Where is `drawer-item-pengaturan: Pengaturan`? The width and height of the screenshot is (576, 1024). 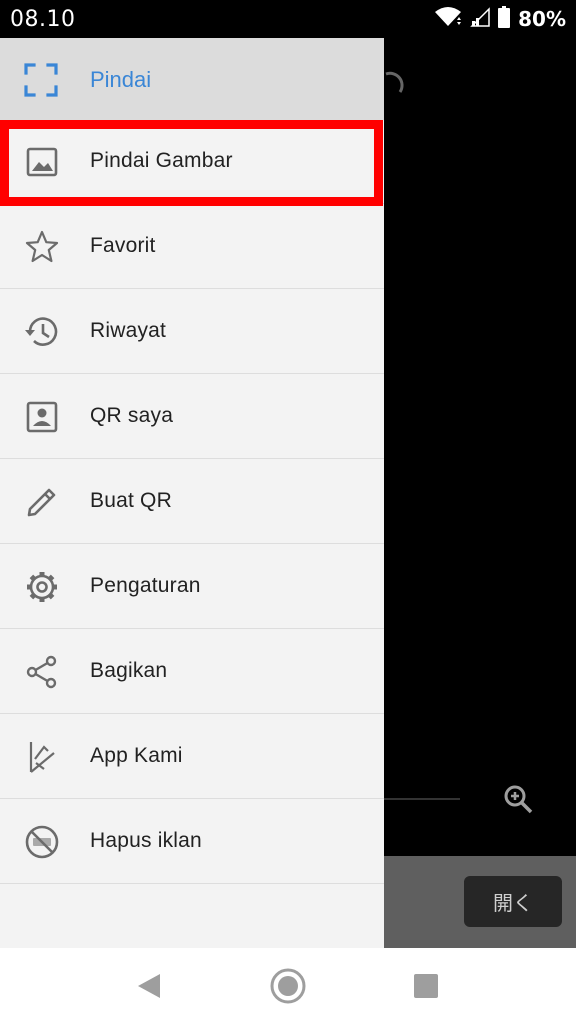
drawer-item-pengaturan: Pengaturan is located at coordinates (192, 587).